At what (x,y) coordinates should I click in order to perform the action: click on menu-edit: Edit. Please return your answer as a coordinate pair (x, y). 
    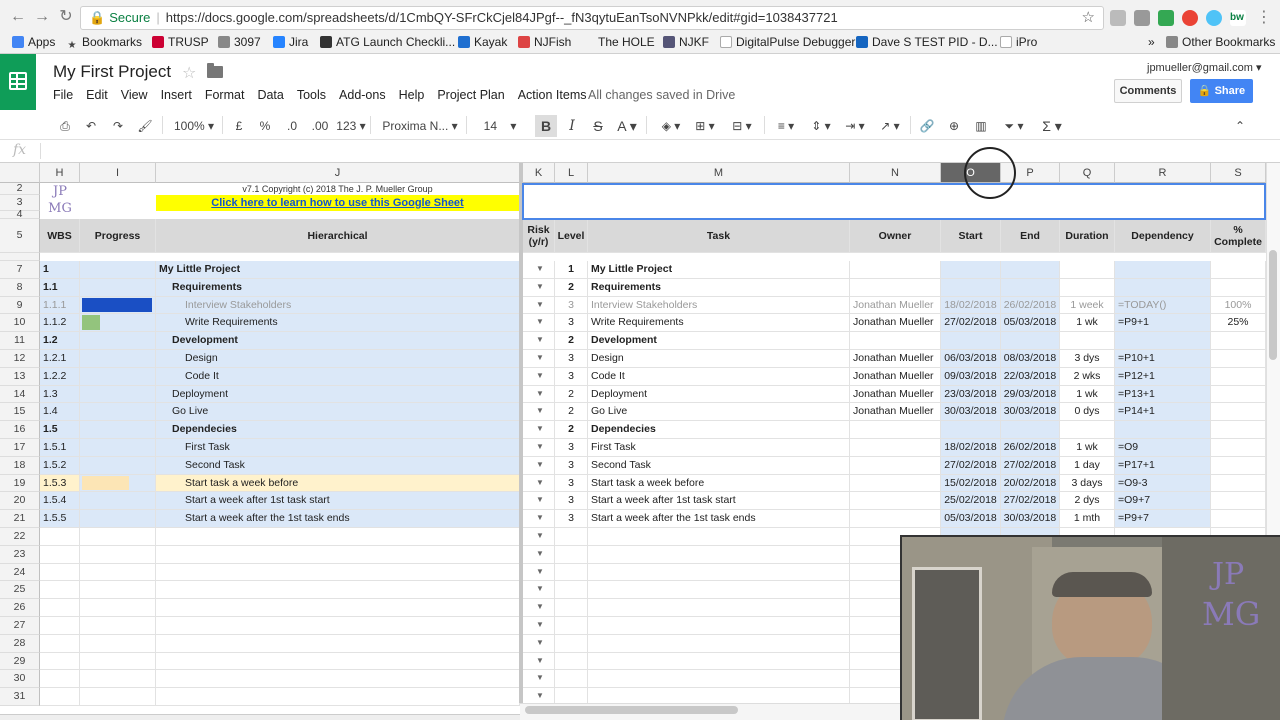
    Looking at the image, I should click on (97, 95).